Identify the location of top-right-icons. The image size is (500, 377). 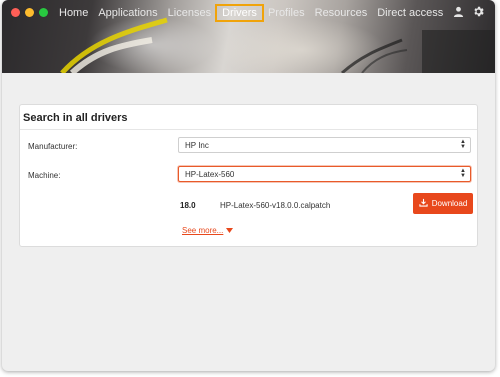
(469, 11).